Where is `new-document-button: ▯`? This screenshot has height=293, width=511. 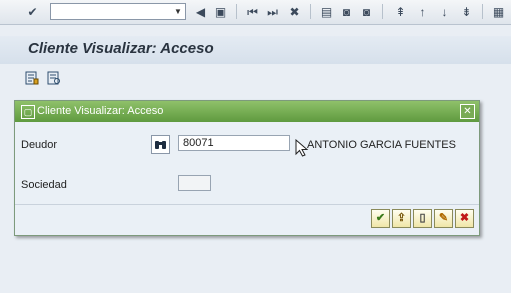
new-document-button: ▯ is located at coordinates (422, 218).